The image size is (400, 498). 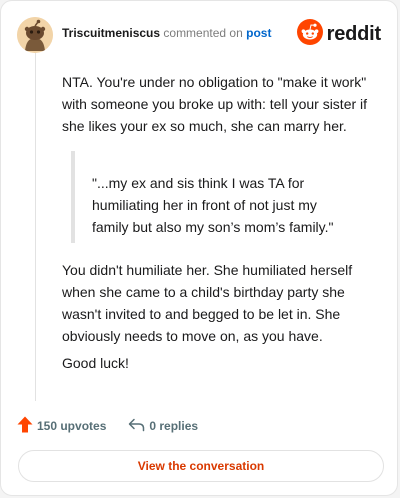 I want to click on upvote-arrow-icon, so click(x=25, y=426).